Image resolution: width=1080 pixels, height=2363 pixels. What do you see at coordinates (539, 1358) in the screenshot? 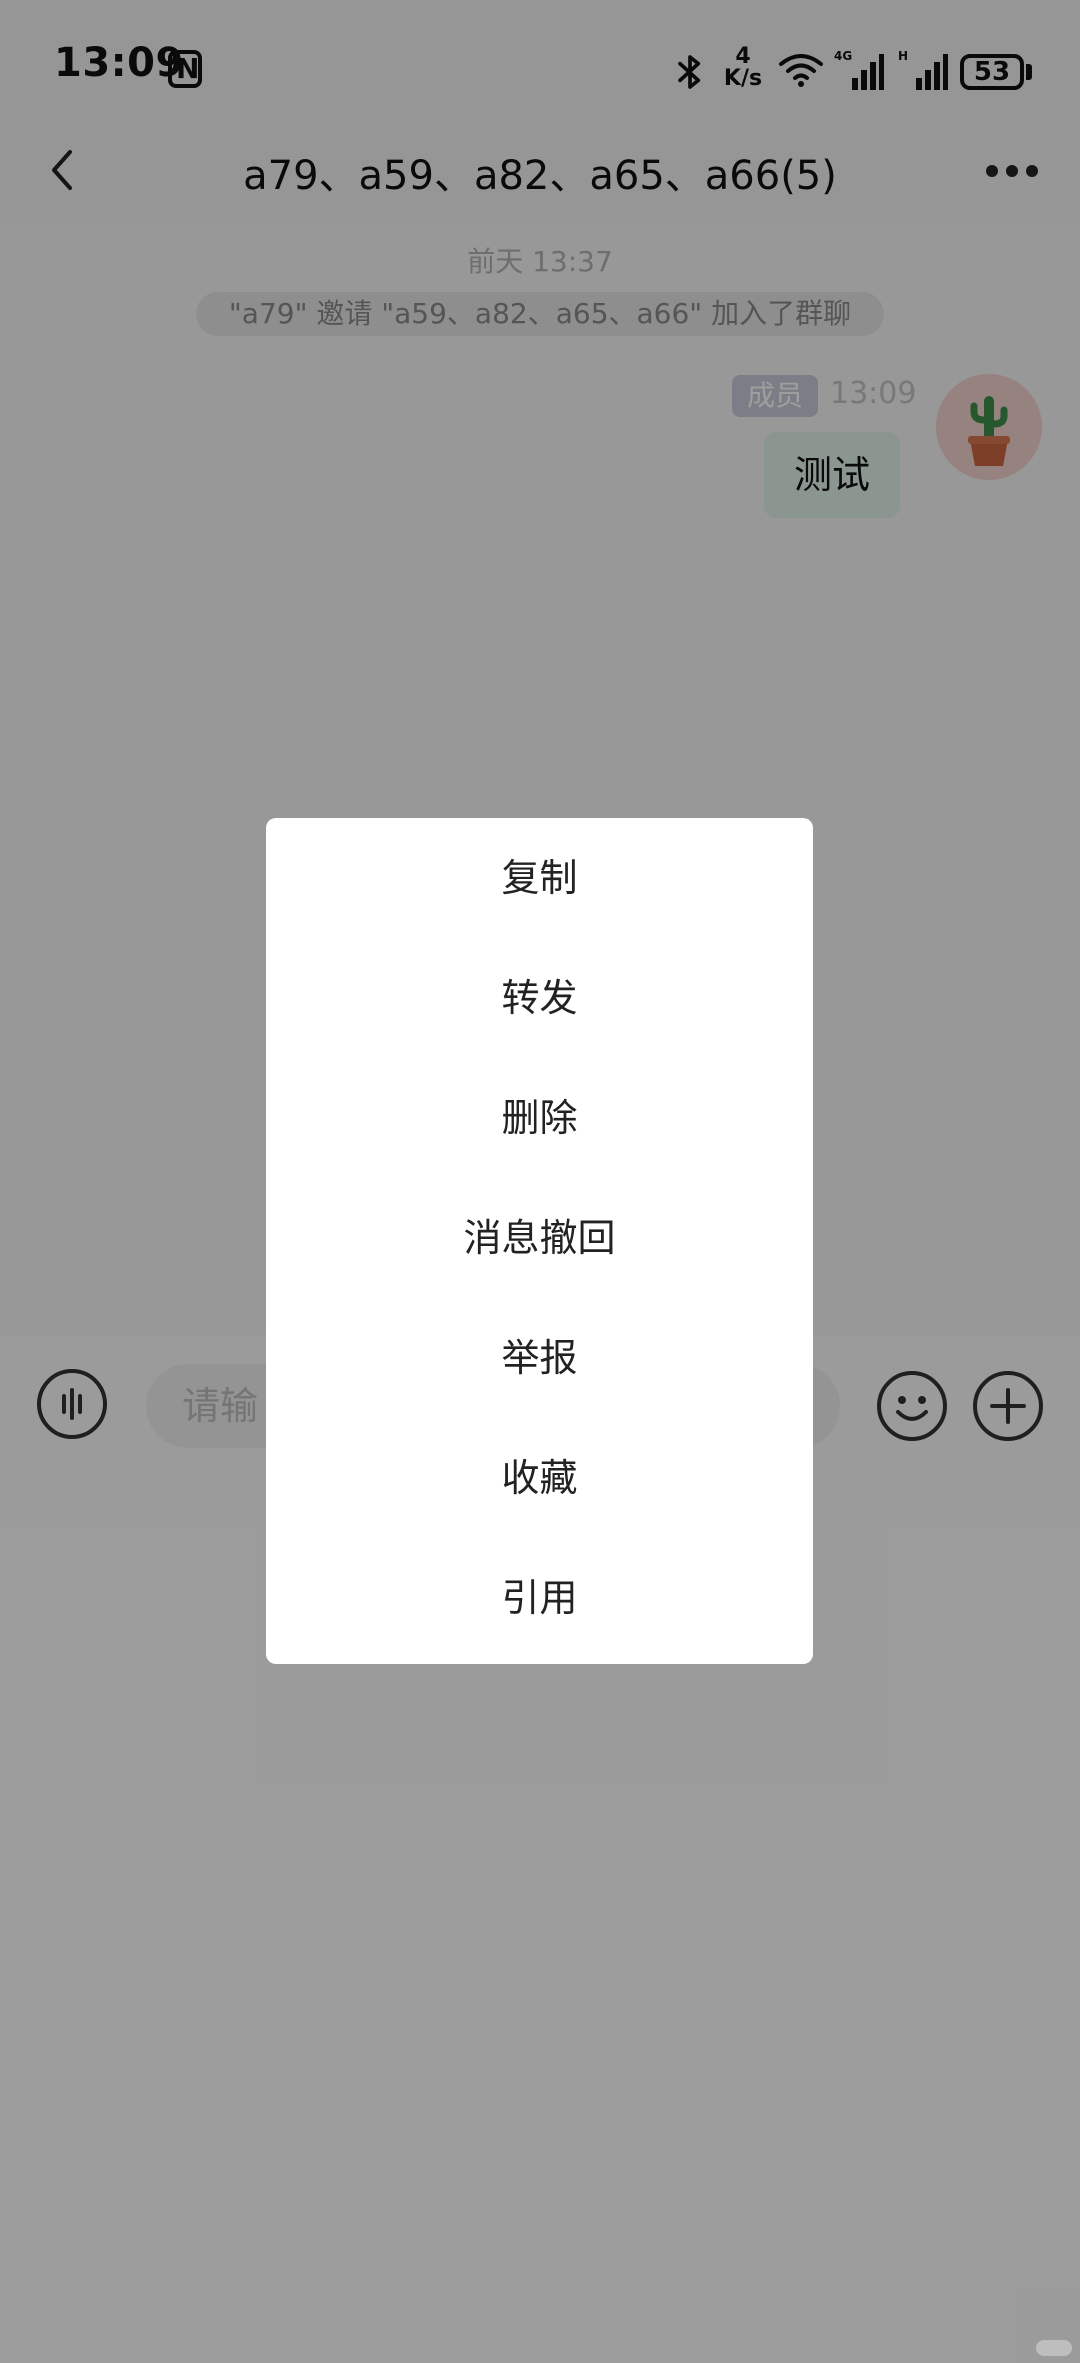
I see `menu-item-report: 举报` at bounding box center [539, 1358].